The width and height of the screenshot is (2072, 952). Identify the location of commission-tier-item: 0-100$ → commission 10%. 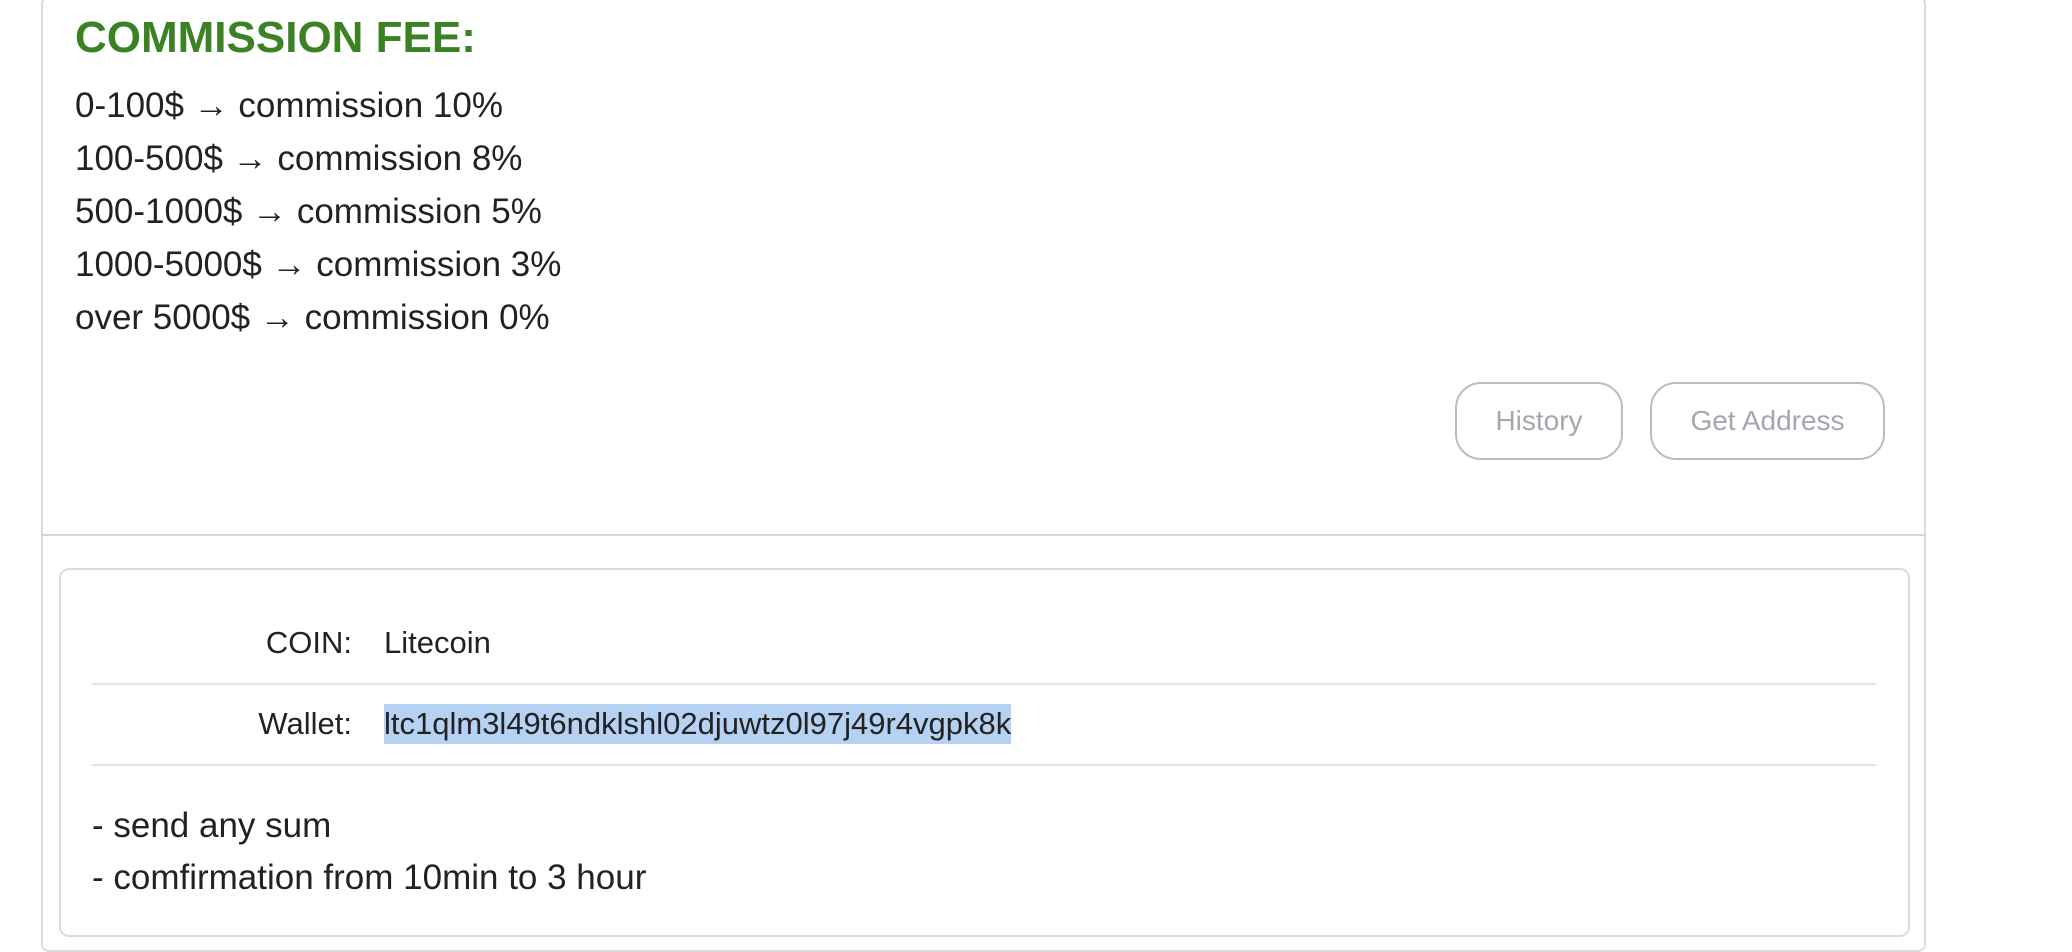
(289, 105).